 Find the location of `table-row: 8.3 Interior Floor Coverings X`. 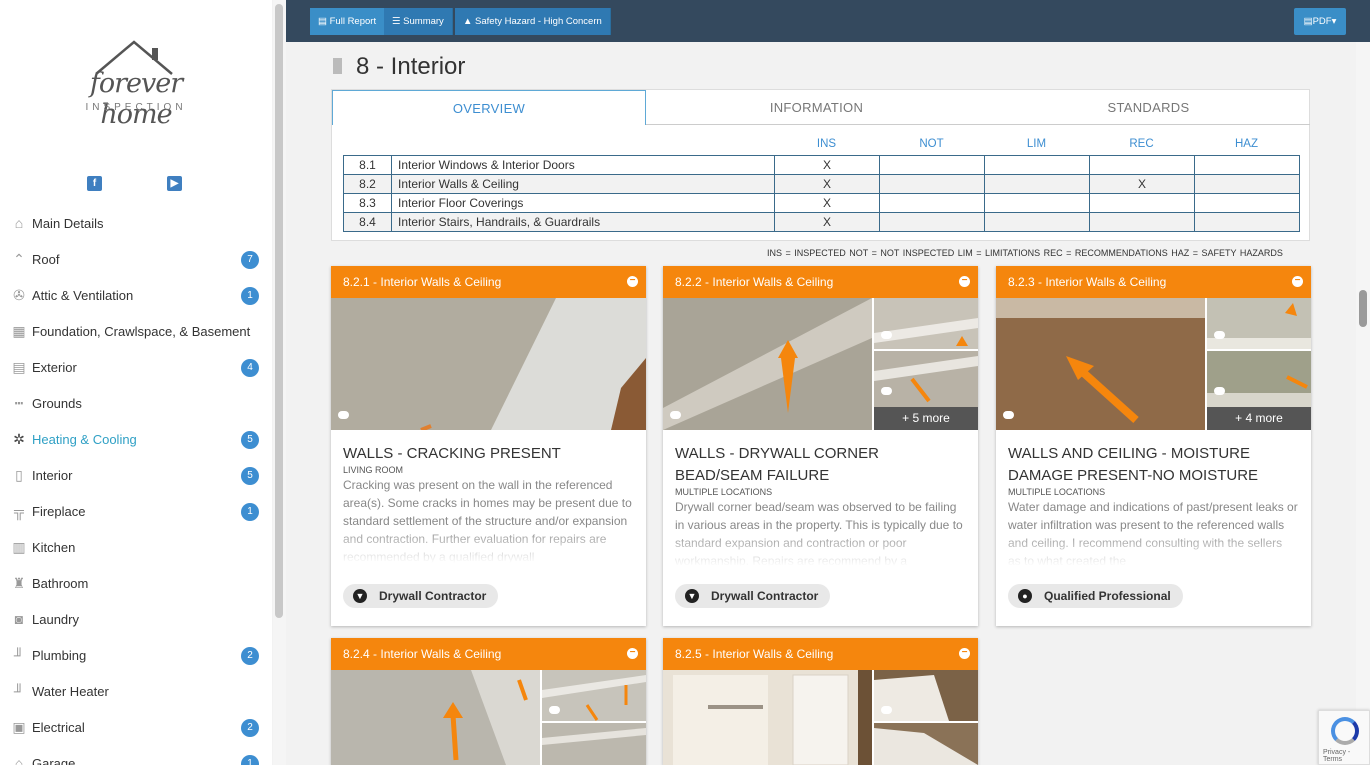

table-row: 8.3 Interior Floor Coverings X is located at coordinates (821, 203).